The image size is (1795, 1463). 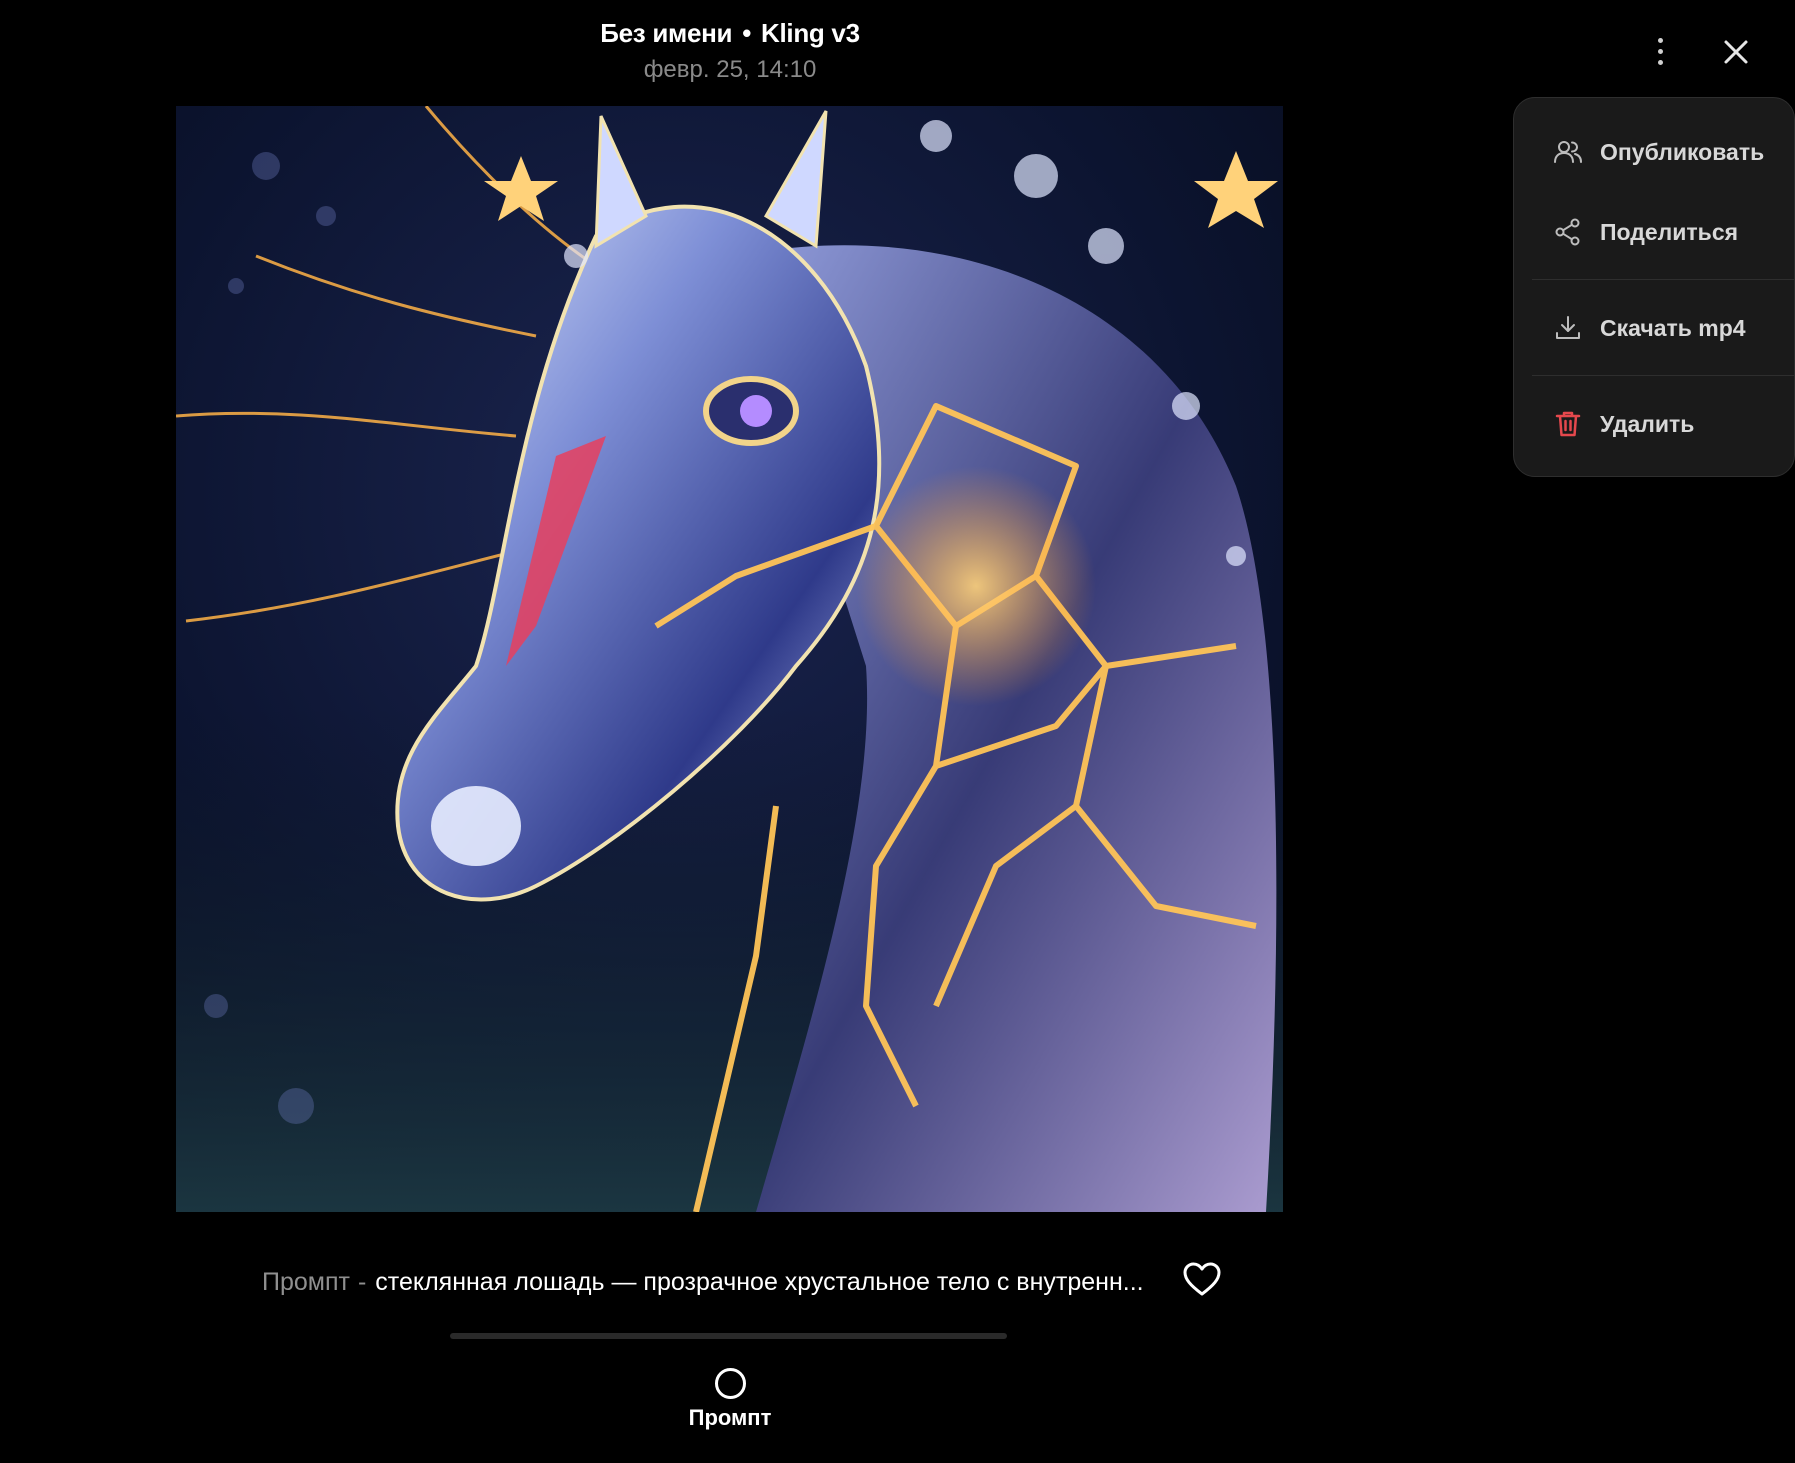 I want to click on tab-prompt-label: Промпт, so click(x=730, y=1417).